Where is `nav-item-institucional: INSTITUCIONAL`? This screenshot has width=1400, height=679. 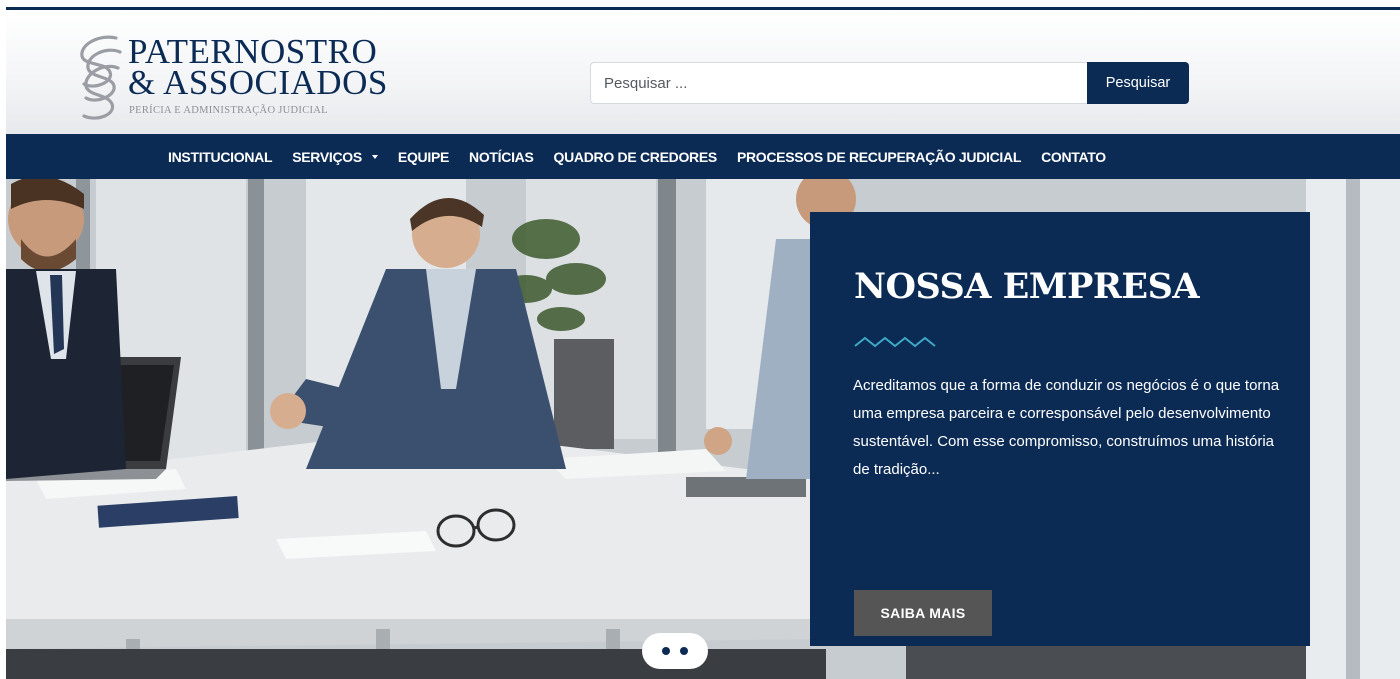 nav-item-institucional: INSTITUCIONAL is located at coordinates (220, 156).